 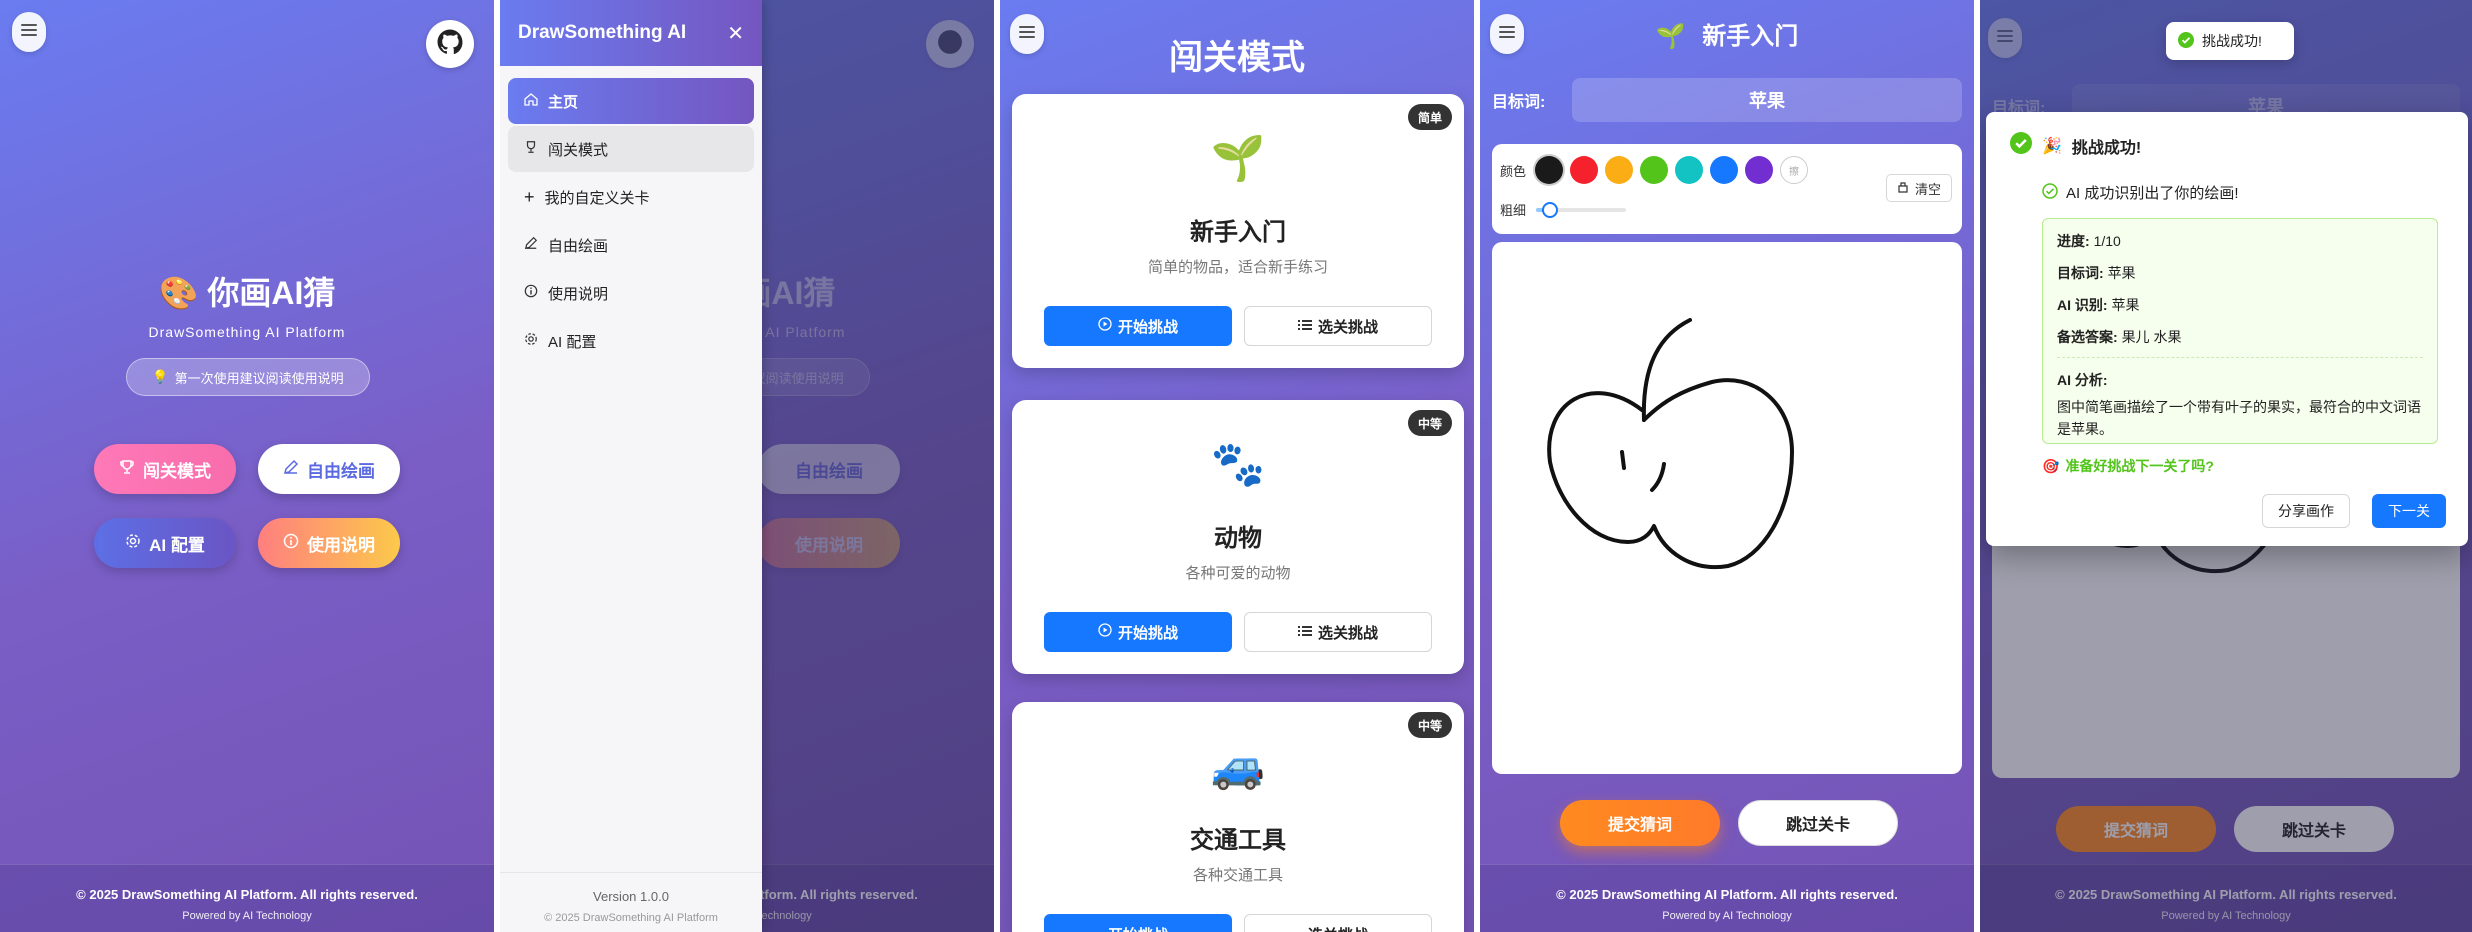 I want to click on sidebar-item-free-draw: 自由绘画, so click(x=631, y=245).